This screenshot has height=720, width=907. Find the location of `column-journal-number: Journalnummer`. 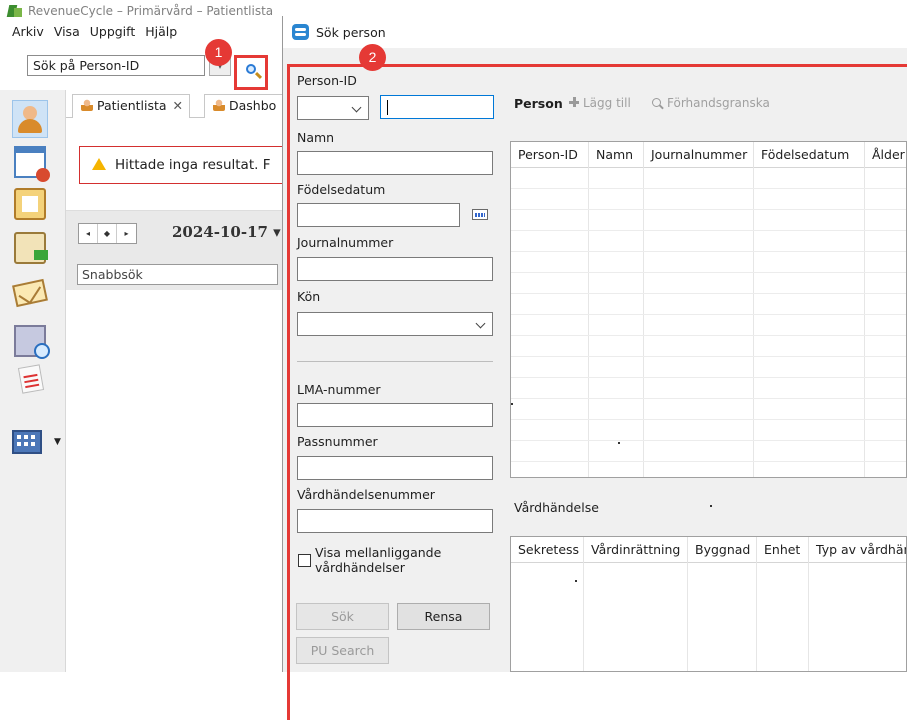

column-journal-number: Journalnummer is located at coordinates (699, 155).